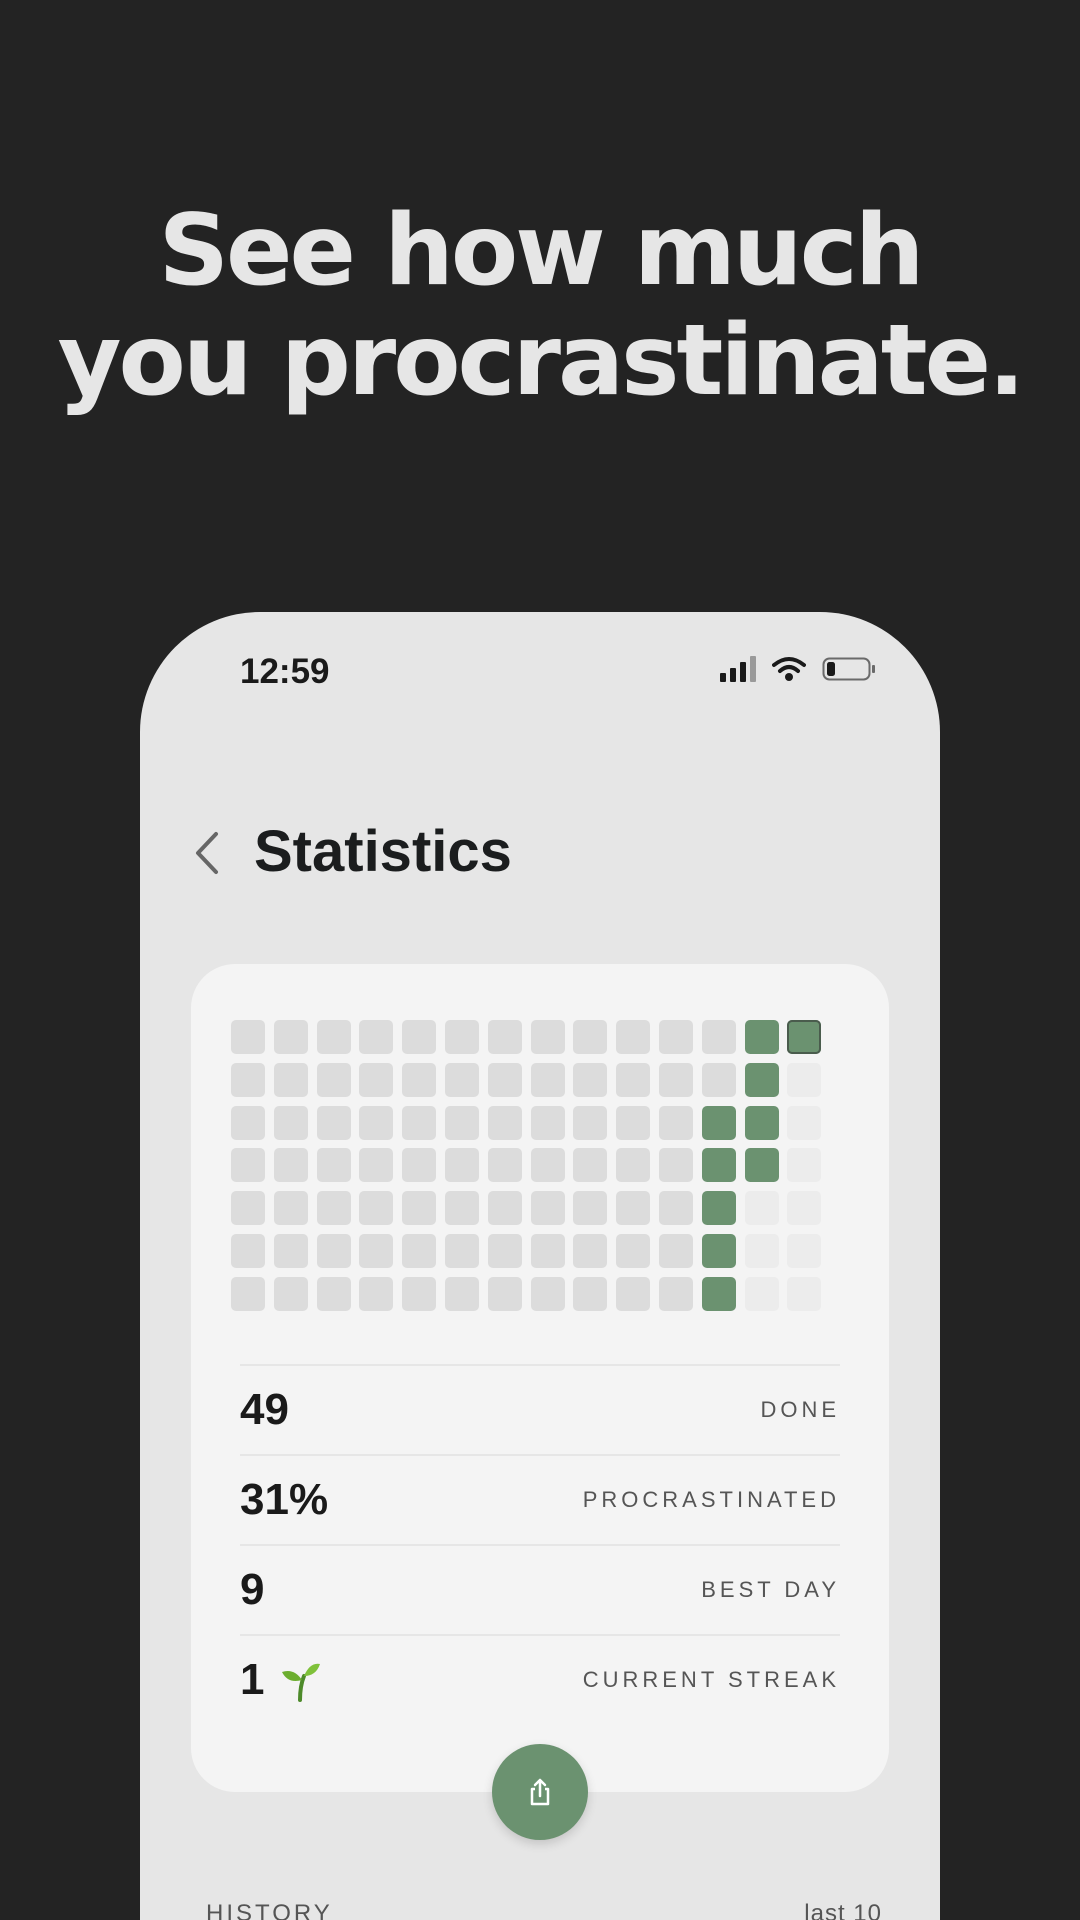  I want to click on headline-line-1: See how much, so click(541, 251).